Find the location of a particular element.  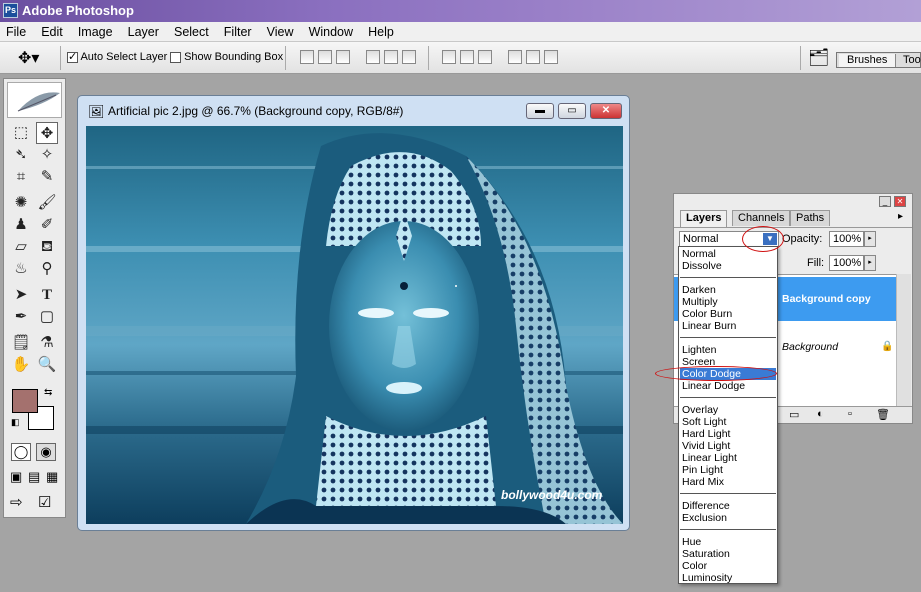

palette-well-icon: 🗂 is located at coordinates (819, 58).